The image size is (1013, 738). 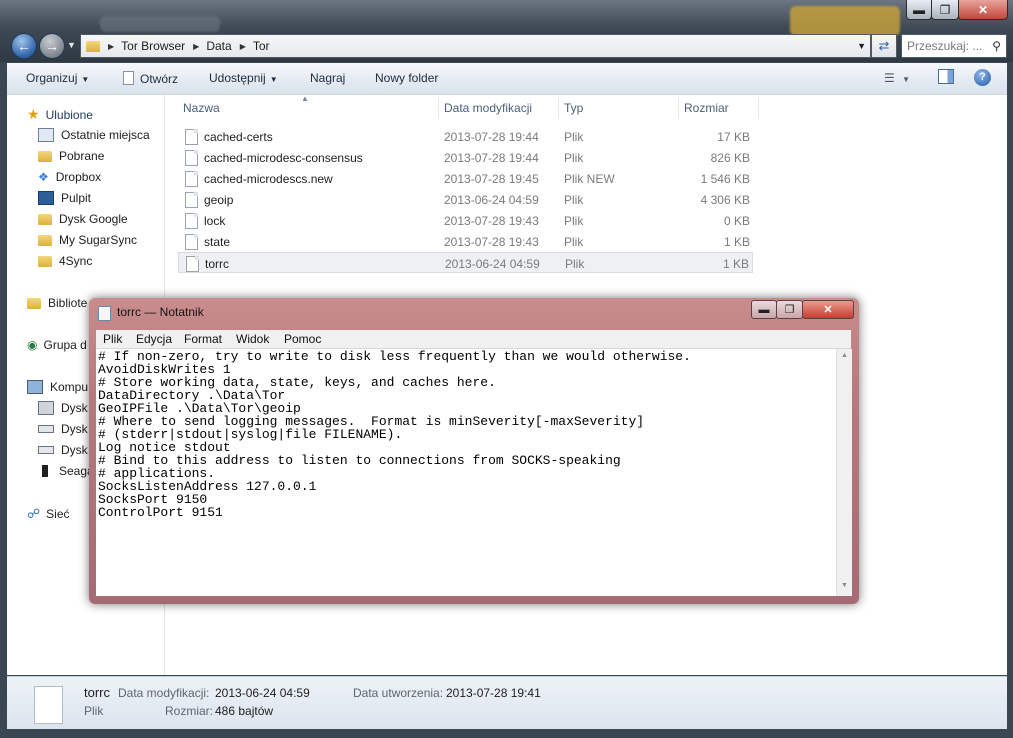 I want to click on search-icon: ⚲, so click(x=996, y=46).